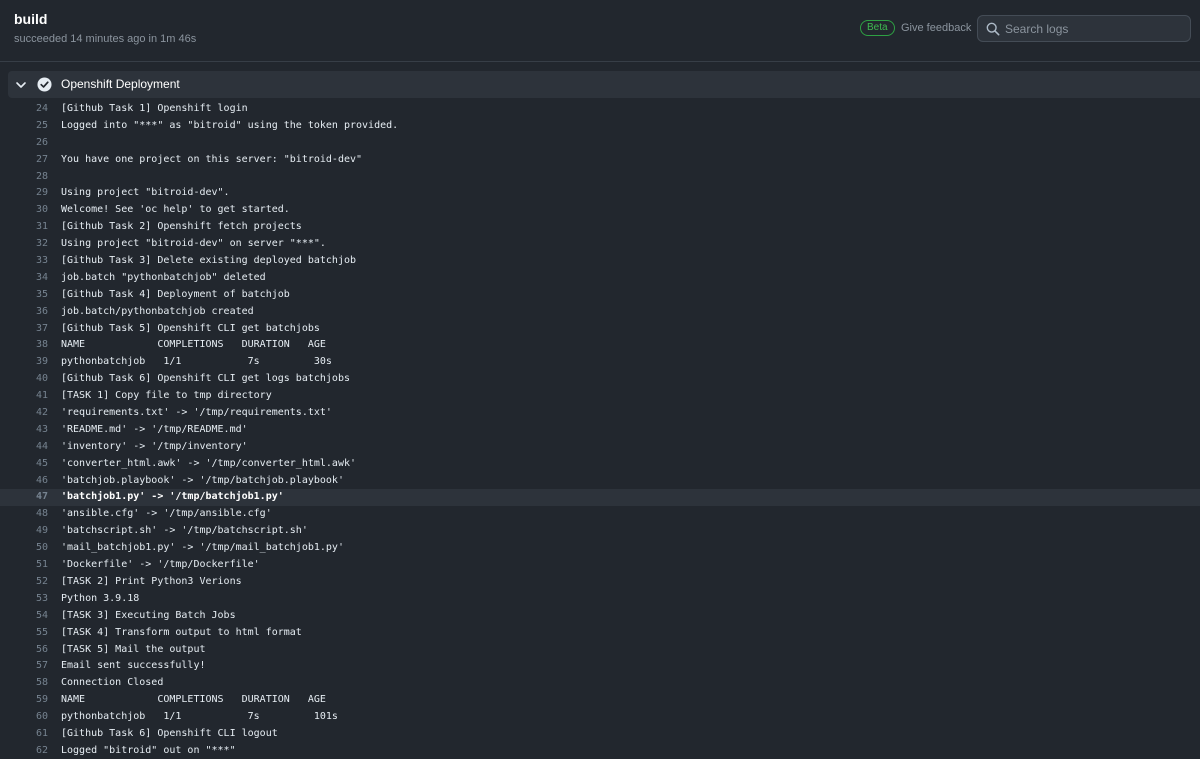 The height and width of the screenshot is (759, 1200). I want to click on log-line: 47 'batchjob1.py' -> '/tmp/batchjob1.py', so click(600, 498).